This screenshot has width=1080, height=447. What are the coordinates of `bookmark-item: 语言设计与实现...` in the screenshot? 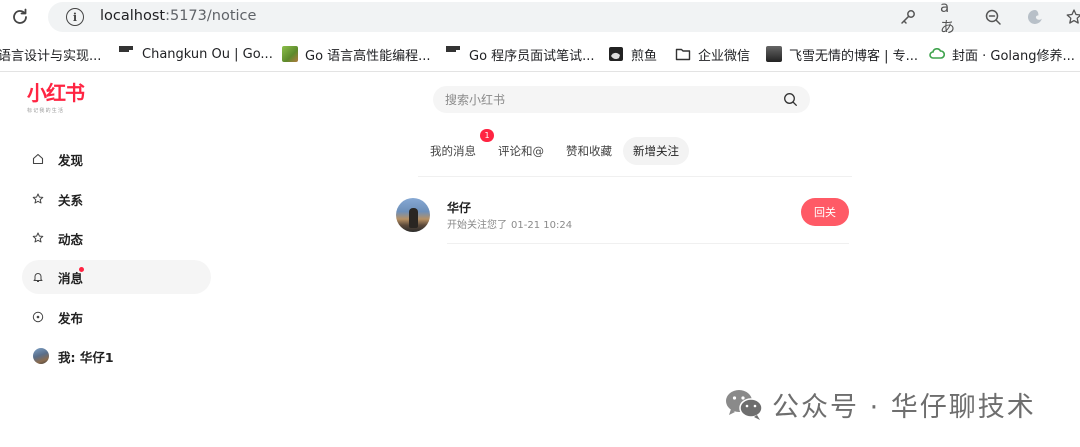 It's located at (51, 54).